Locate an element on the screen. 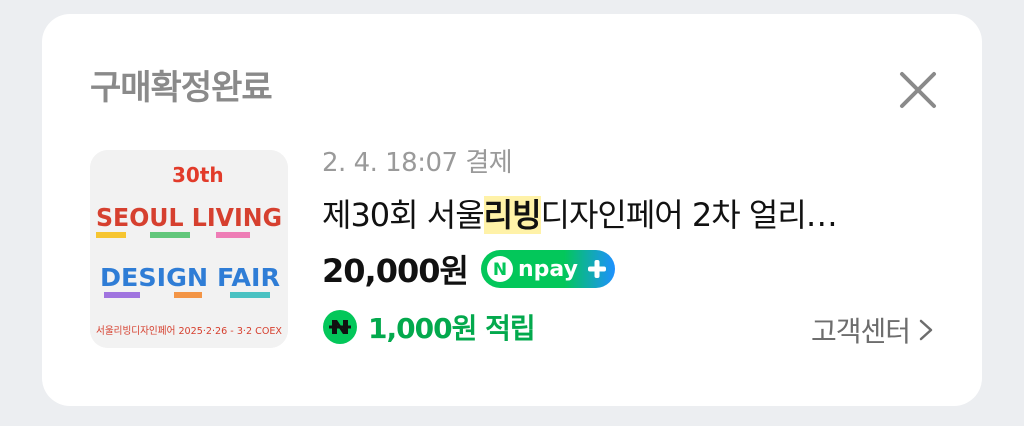 Image resolution: width=1024 pixels, height=426 pixels. price: 20,000원 is located at coordinates (395, 271).